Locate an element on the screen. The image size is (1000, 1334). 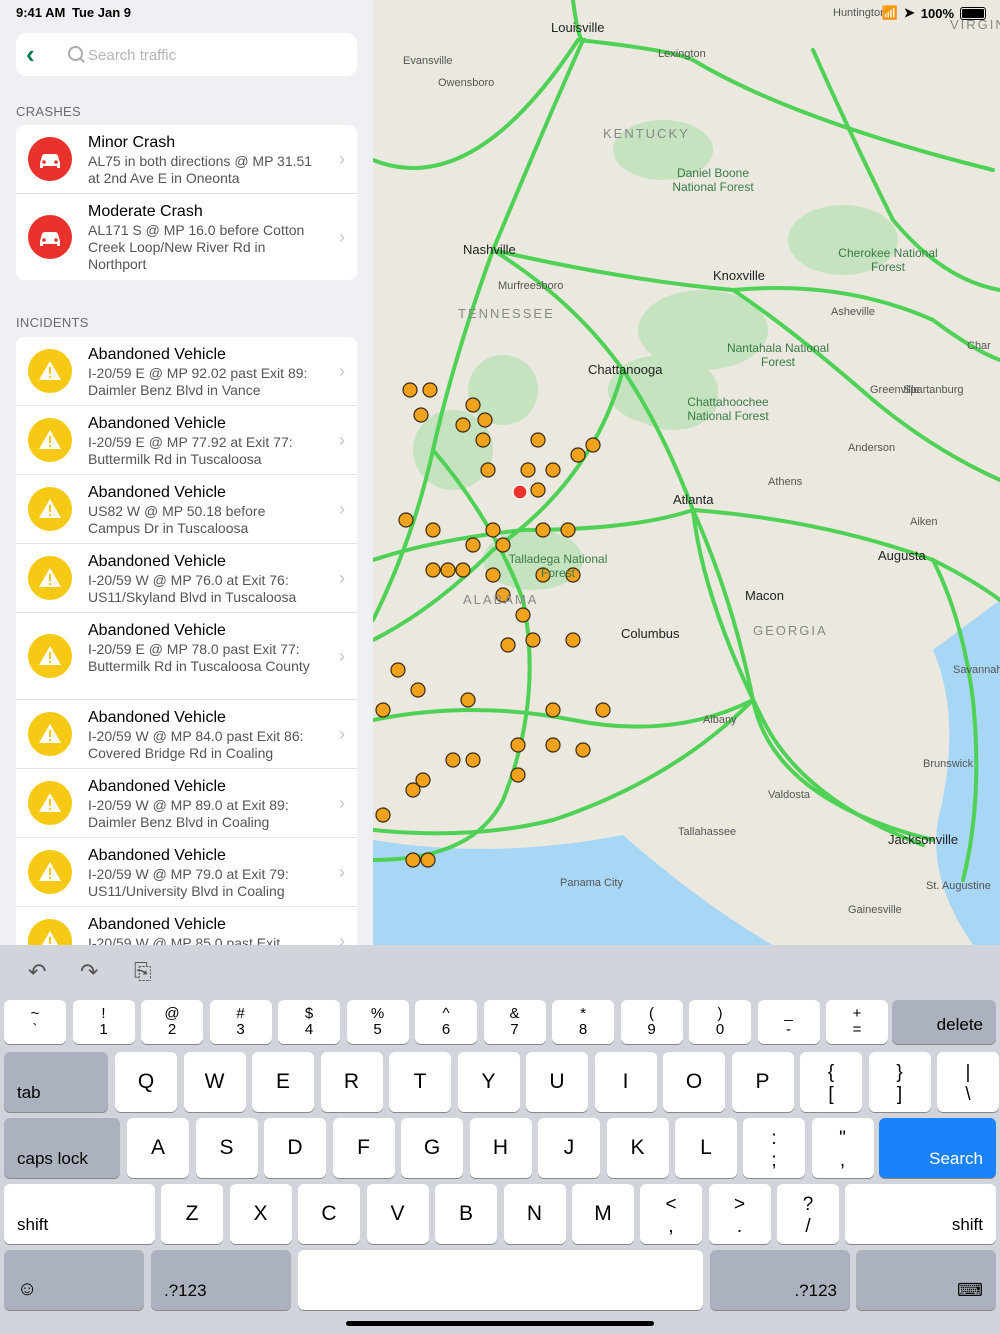
key-z: Z is located at coordinates (192, 1214).